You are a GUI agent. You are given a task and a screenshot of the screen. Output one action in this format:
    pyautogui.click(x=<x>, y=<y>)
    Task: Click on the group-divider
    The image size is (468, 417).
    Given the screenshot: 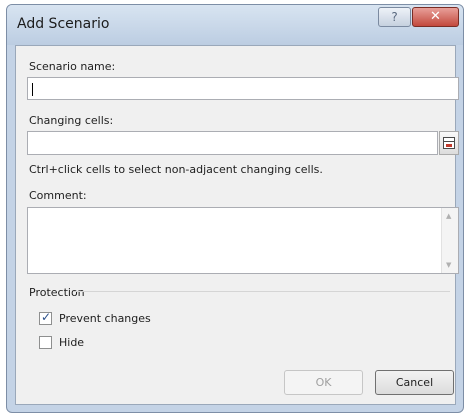 What is the action you would take?
    pyautogui.click(x=262, y=291)
    